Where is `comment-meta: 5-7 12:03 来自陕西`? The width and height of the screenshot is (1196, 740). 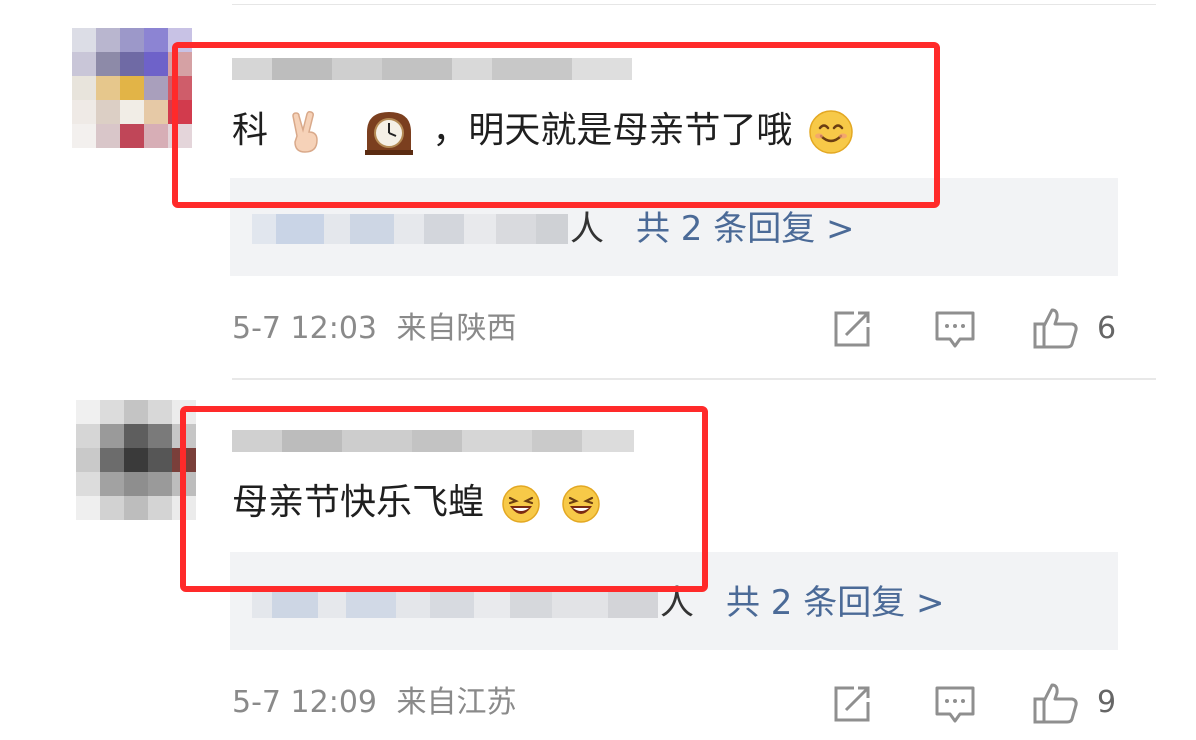 comment-meta: 5-7 12:03 来自陕西 is located at coordinates (374, 329).